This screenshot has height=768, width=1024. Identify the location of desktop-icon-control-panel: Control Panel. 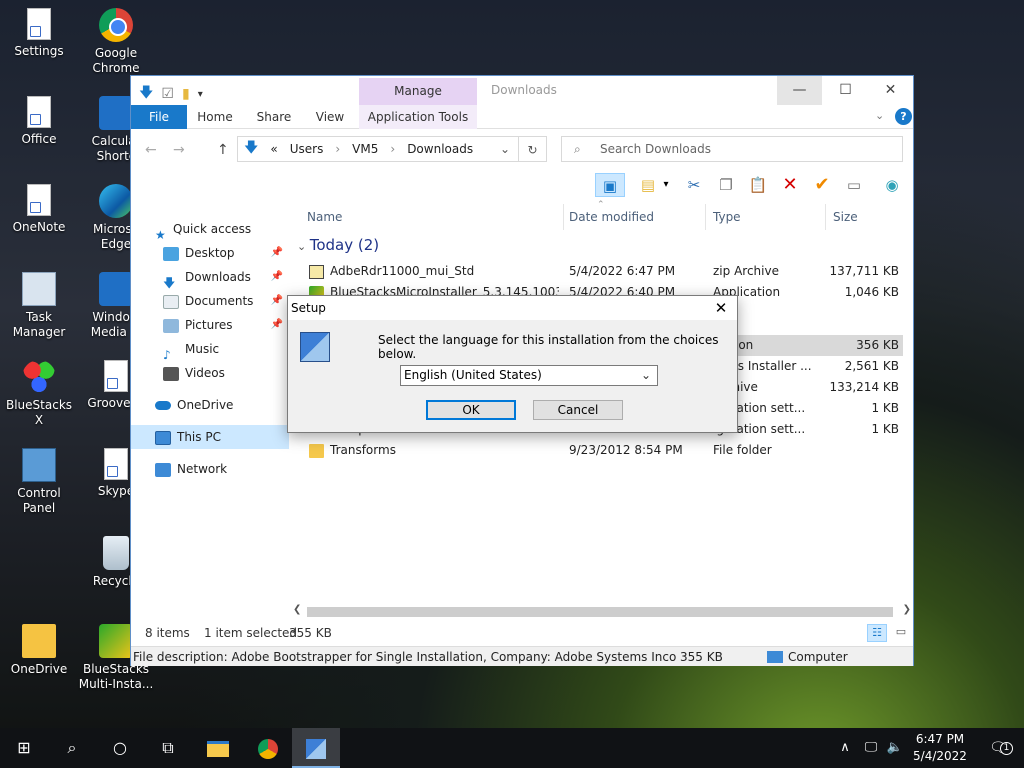
(39, 482).